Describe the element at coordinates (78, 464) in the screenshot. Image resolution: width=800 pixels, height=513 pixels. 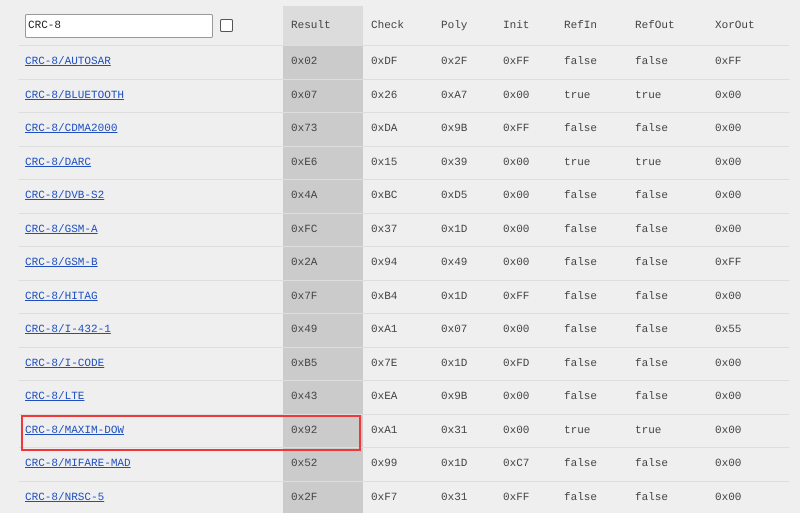
I see `algorithm-link: CRC-8/MIFARE-MAD` at that location.